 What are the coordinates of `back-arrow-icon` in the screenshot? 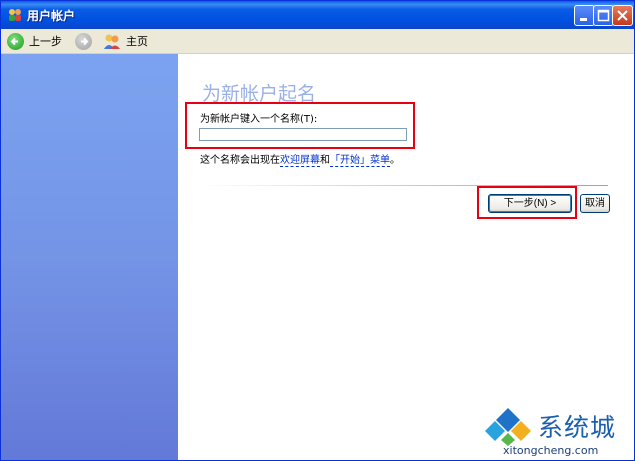 It's located at (15, 41).